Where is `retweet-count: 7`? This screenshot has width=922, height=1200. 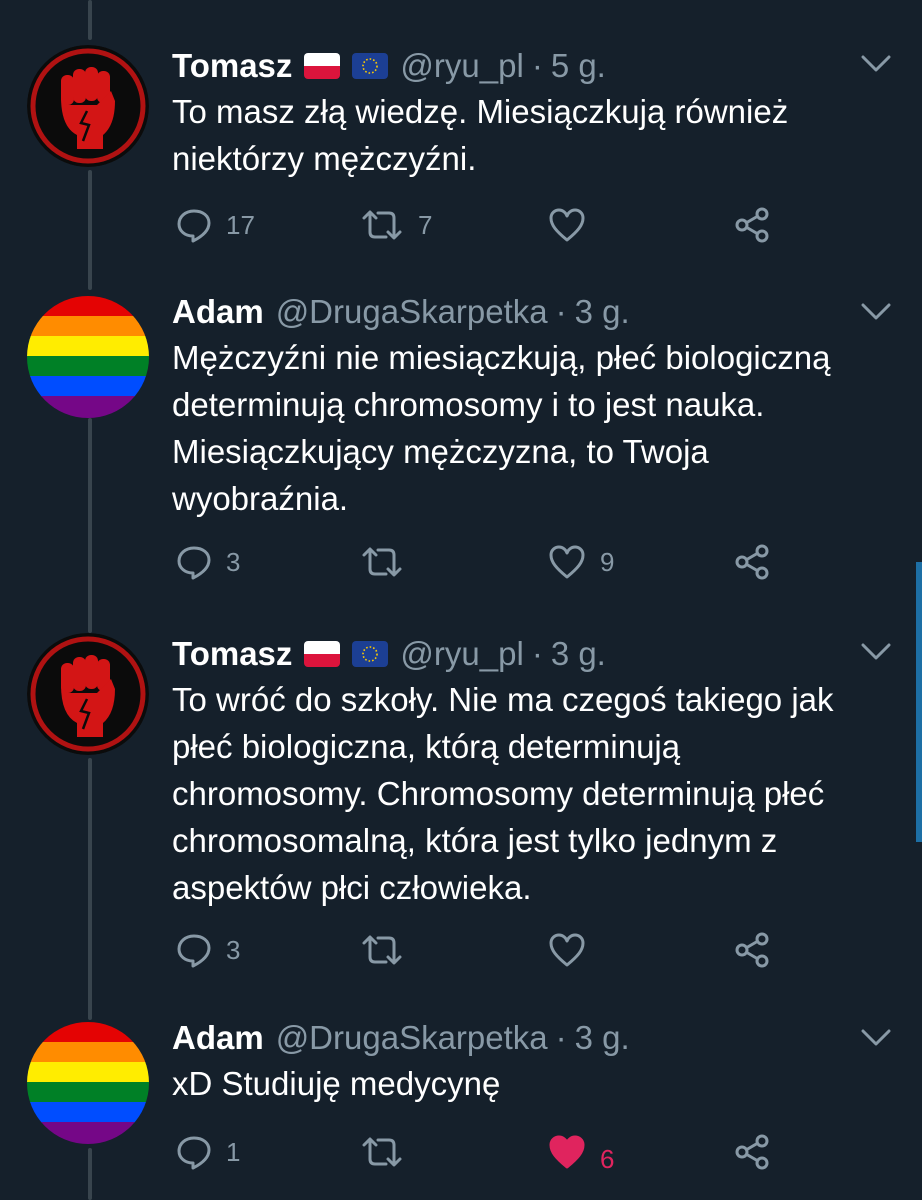
retweet-count: 7 is located at coordinates (425, 224).